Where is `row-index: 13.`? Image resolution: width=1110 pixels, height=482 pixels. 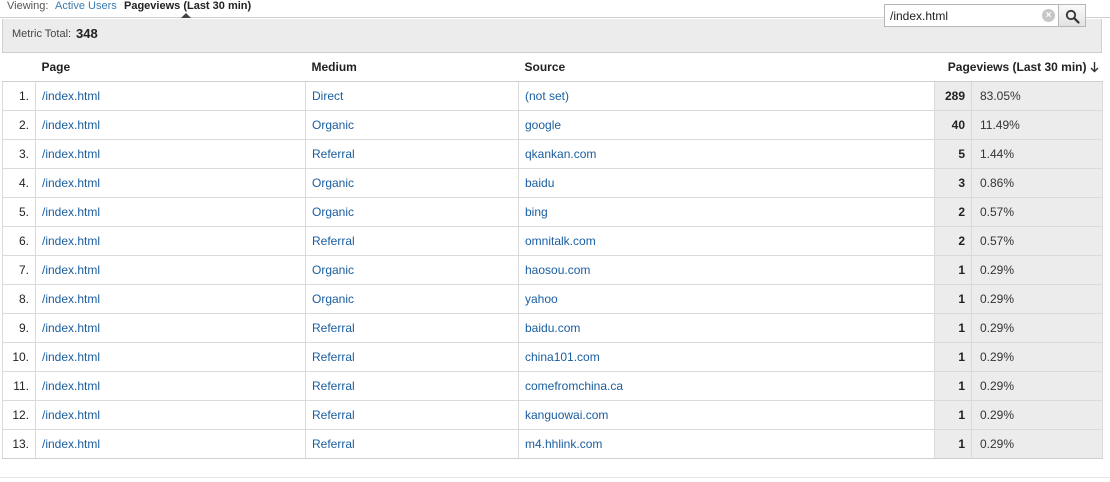 row-index: 13. is located at coordinates (19, 444).